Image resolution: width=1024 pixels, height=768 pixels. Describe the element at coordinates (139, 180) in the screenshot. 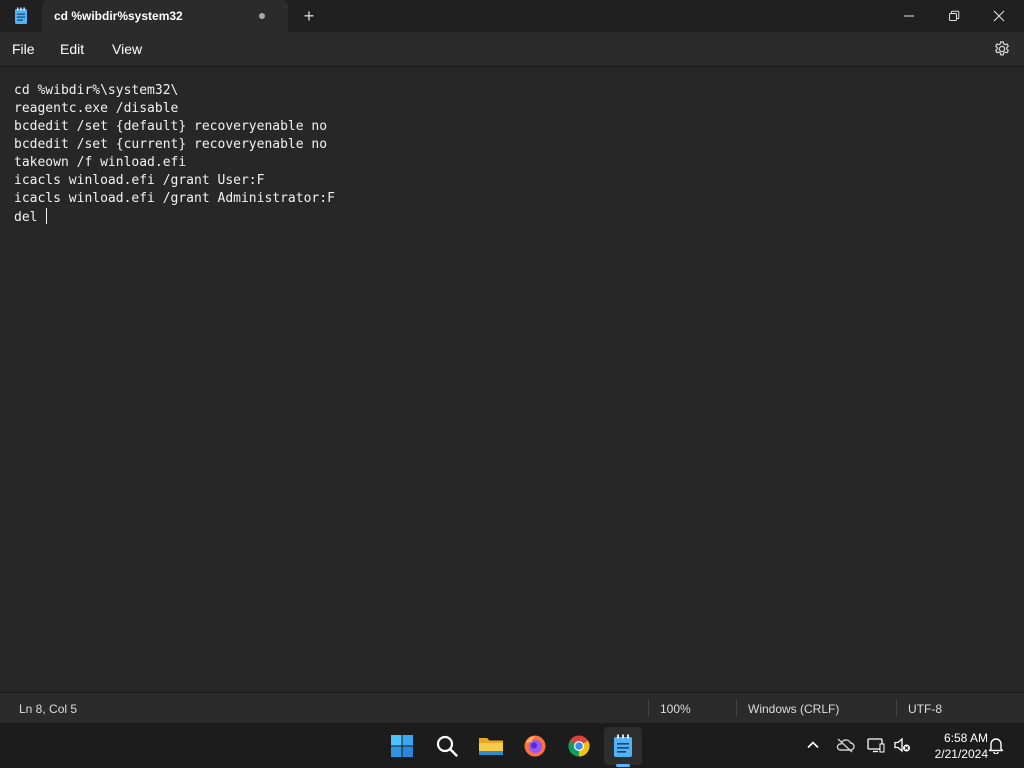

I see `editor-line: icacls winload.efi /grant User:F` at that location.